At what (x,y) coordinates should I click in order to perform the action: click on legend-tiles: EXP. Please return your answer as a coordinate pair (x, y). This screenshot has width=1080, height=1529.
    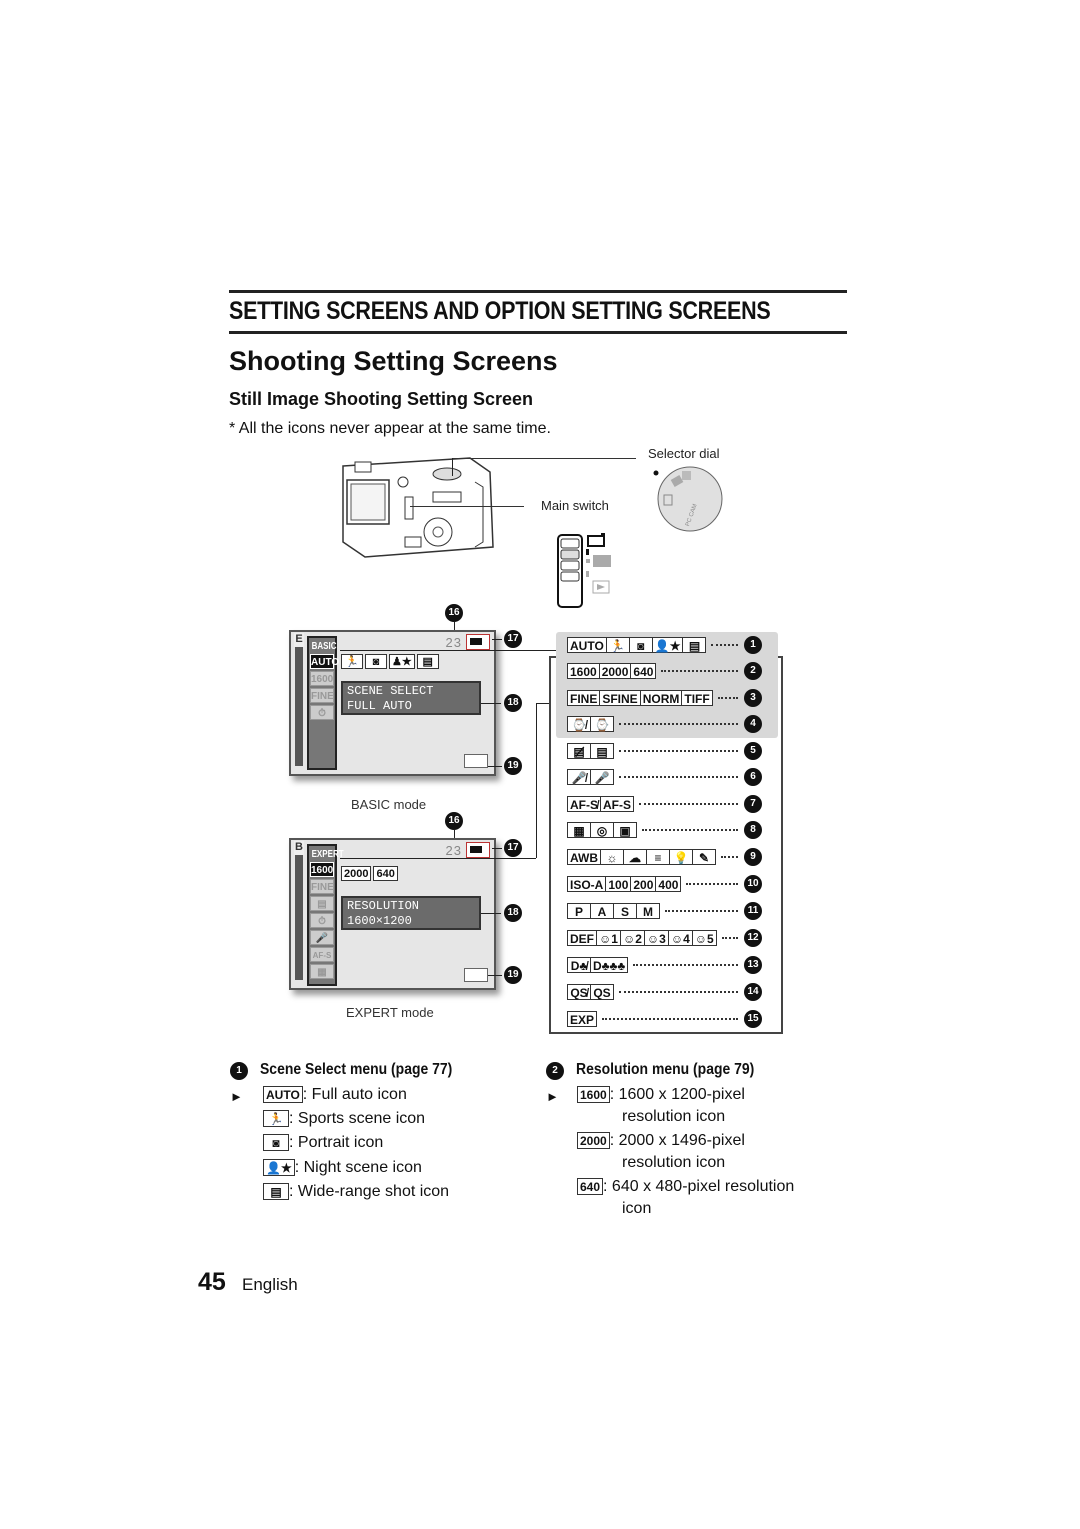
    Looking at the image, I should click on (582, 1019).